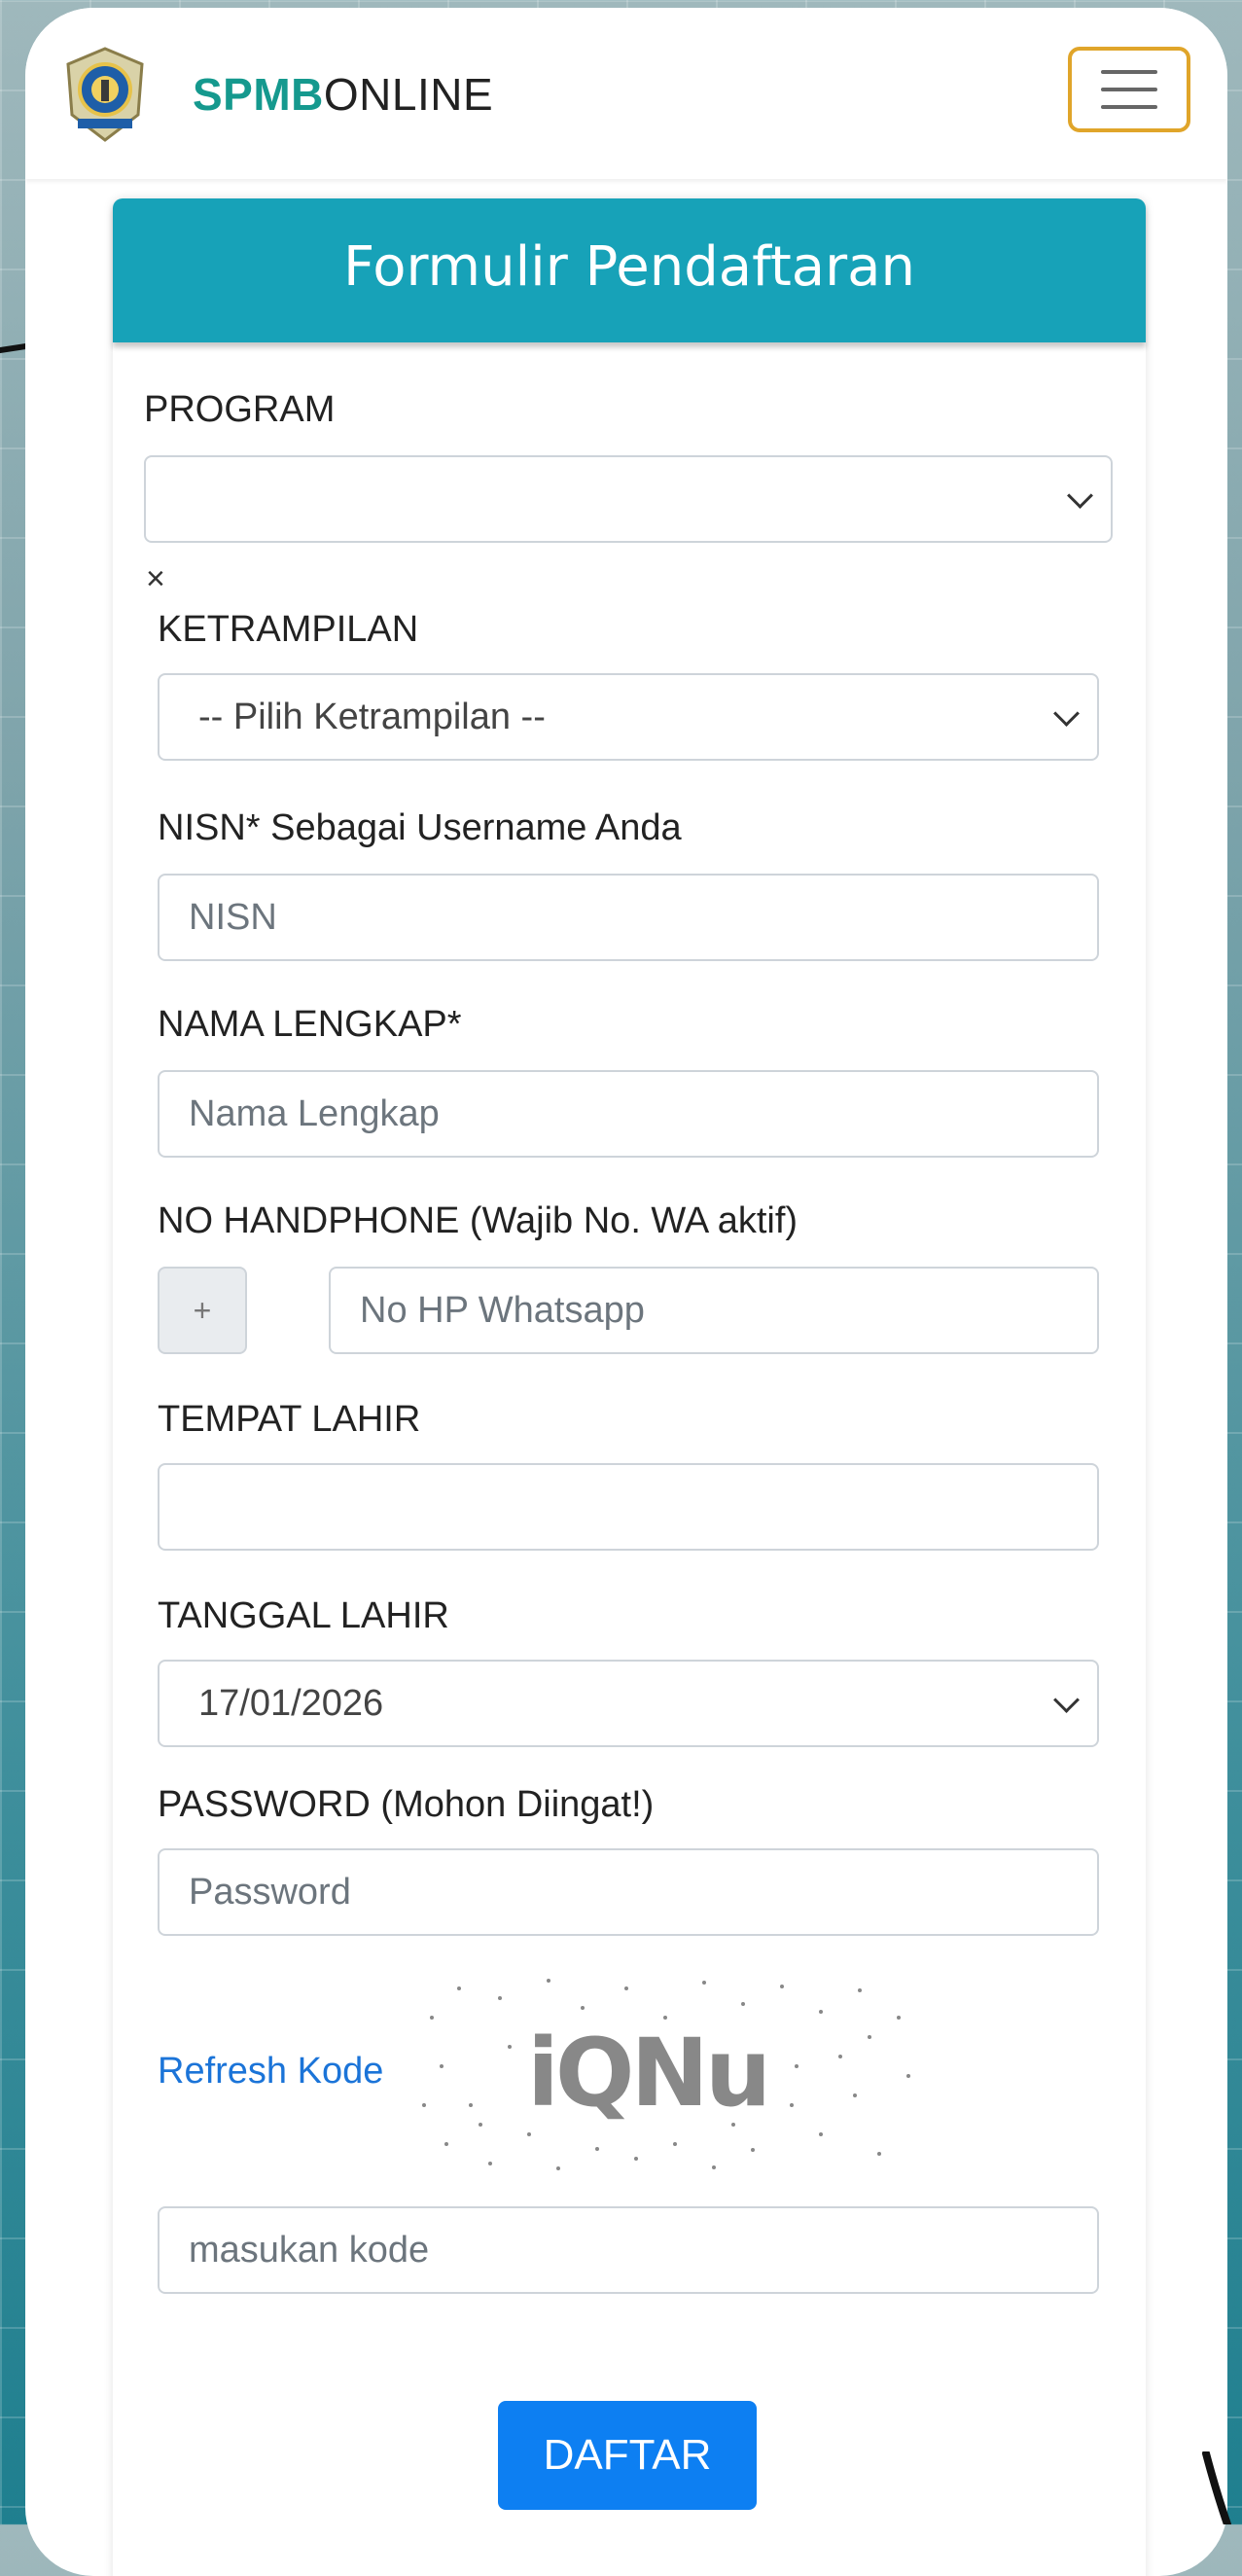  Describe the element at coordinates (309, 2250) in the screenshot. I see `captcha-placeholder: masukan kode` at that location.